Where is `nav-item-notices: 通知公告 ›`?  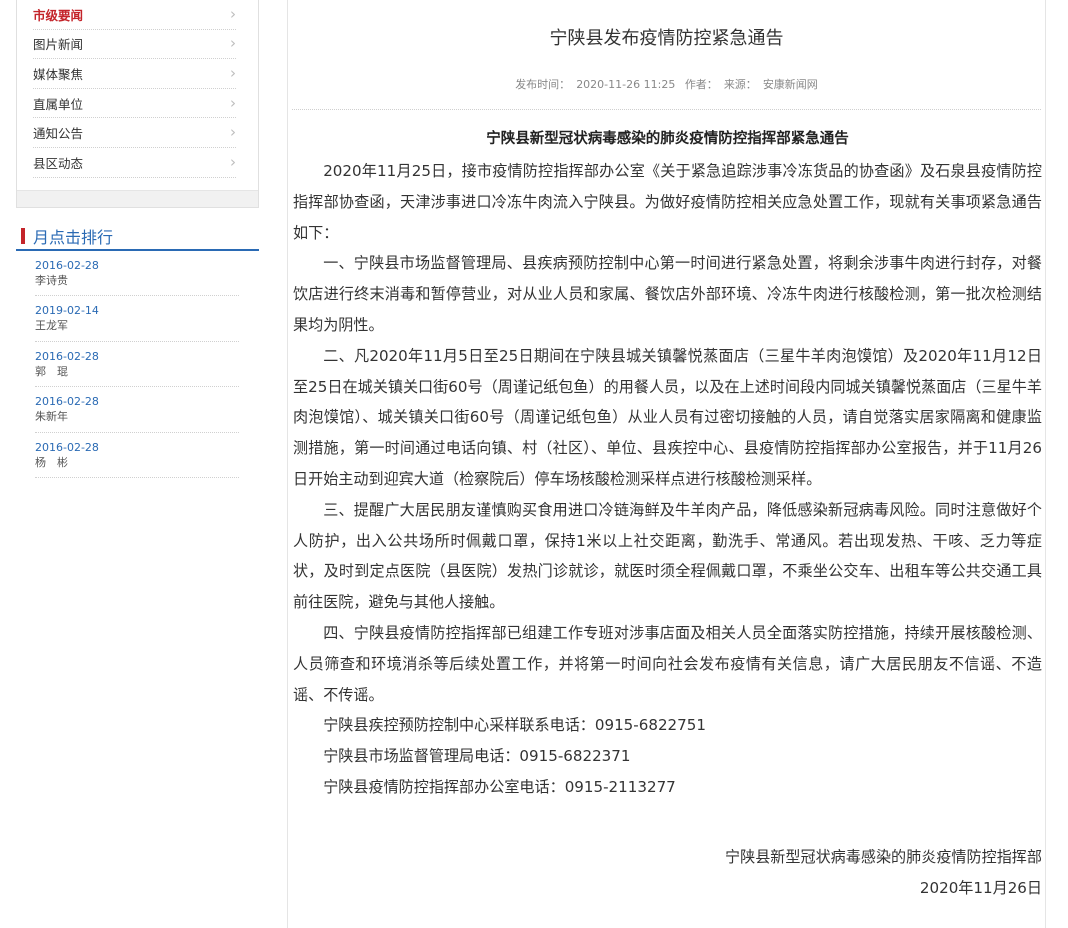 nav-item-notices: 通知公告 › is located at coordinates (134, 133).